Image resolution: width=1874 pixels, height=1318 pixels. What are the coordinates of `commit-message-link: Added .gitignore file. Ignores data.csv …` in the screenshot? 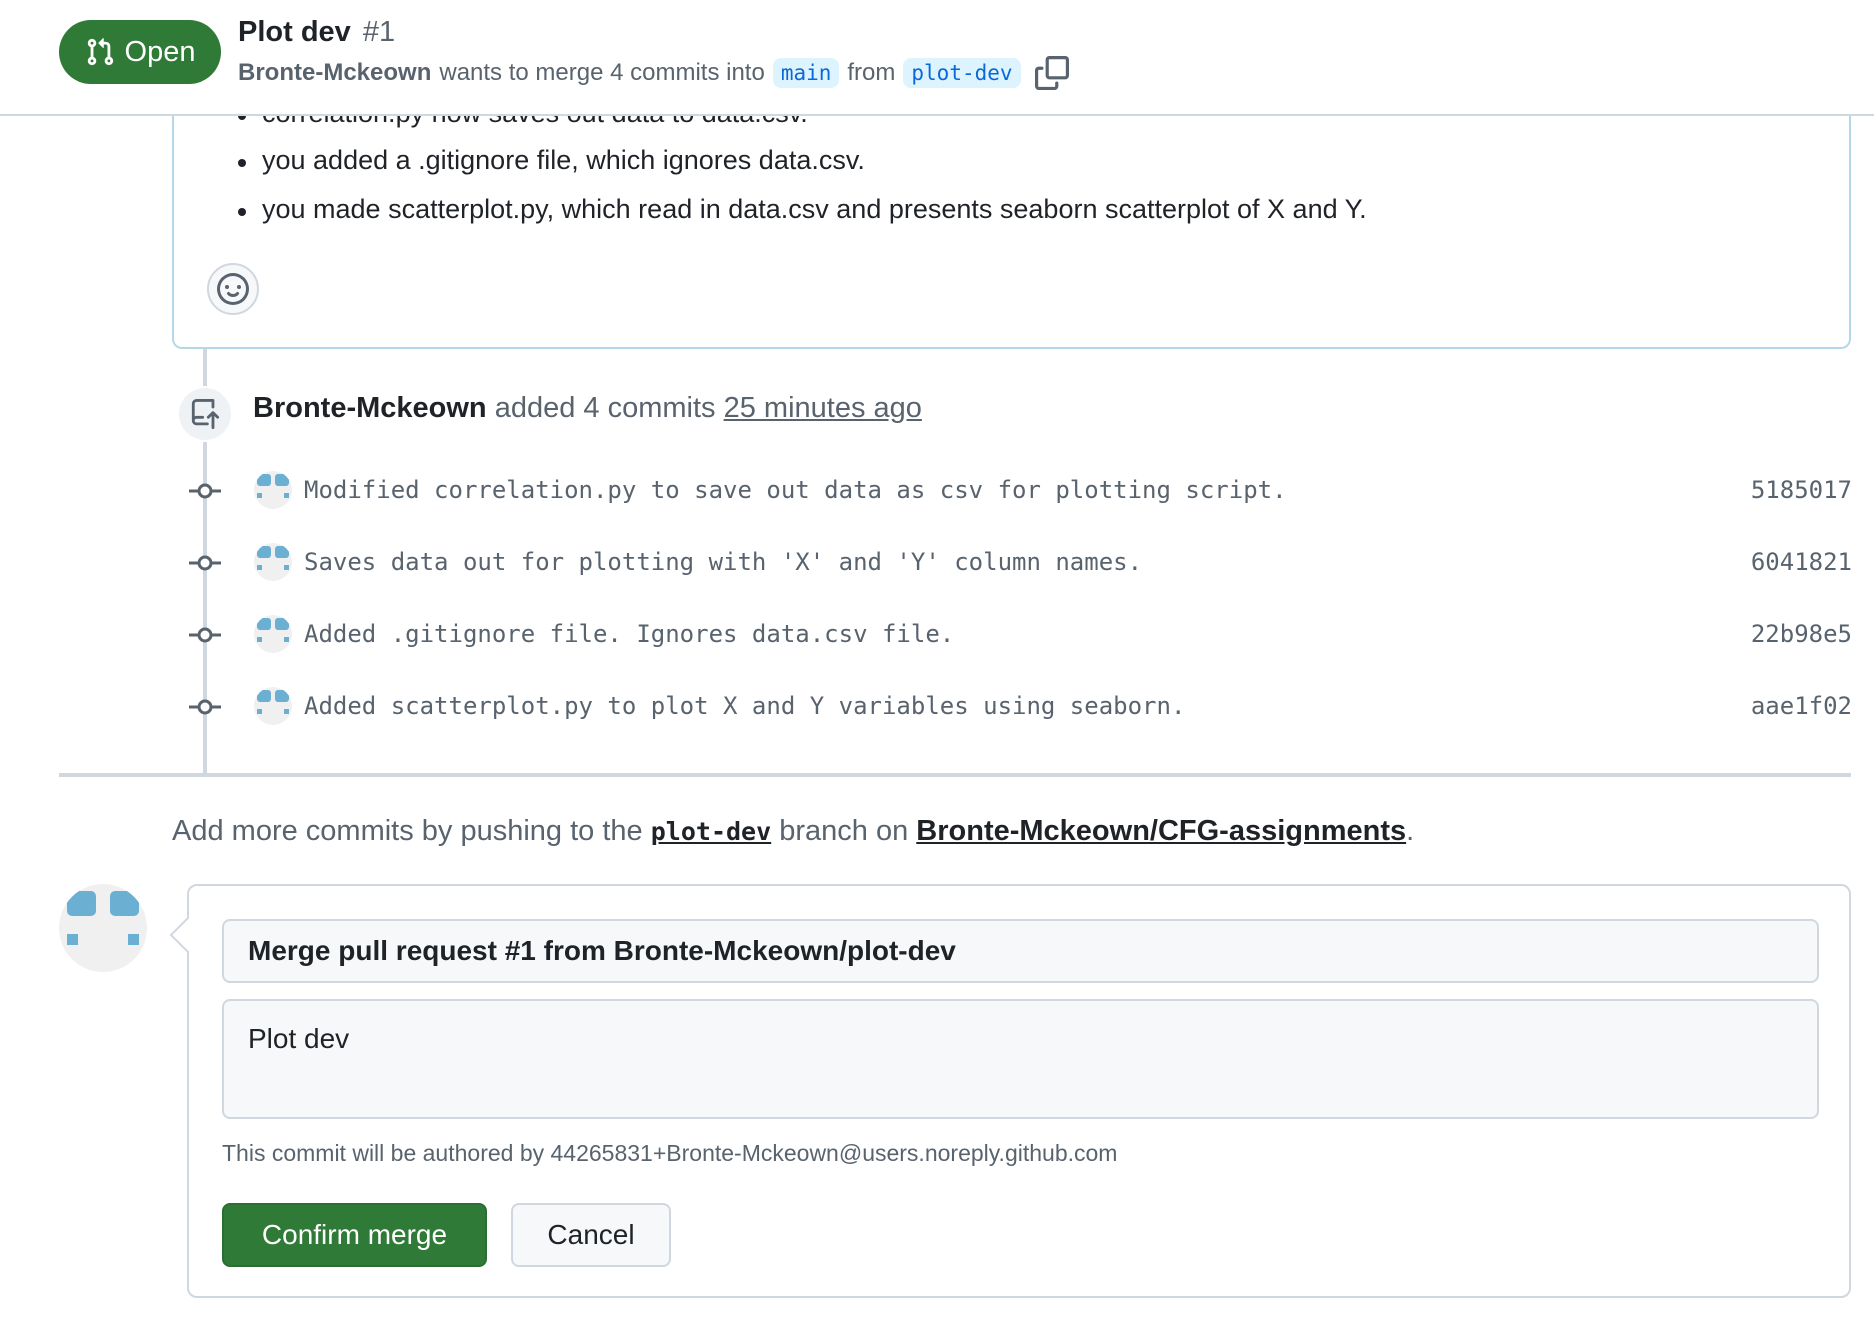 It's located at (629, 634).